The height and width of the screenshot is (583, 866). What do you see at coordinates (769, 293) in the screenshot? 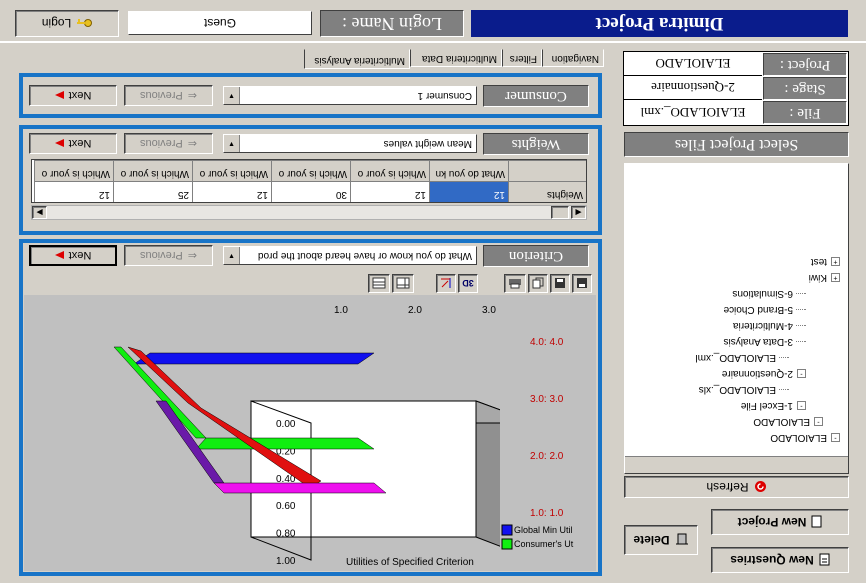
I see `tree-item: 6-Simulations` at bounding box center [769, 293].